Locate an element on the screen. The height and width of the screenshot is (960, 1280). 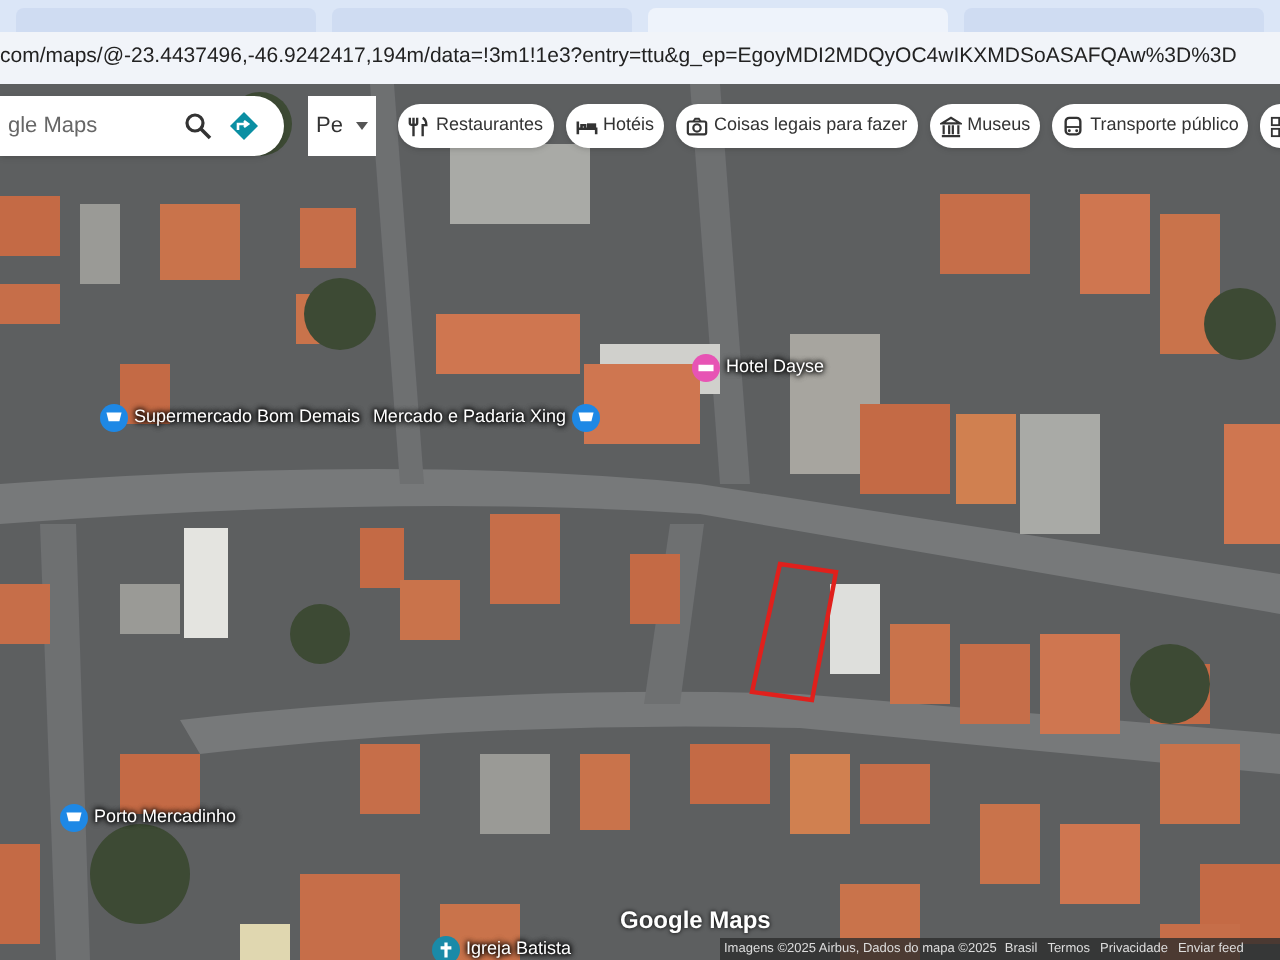
map-logo: Google Maps is located at coordinates (695, 921).